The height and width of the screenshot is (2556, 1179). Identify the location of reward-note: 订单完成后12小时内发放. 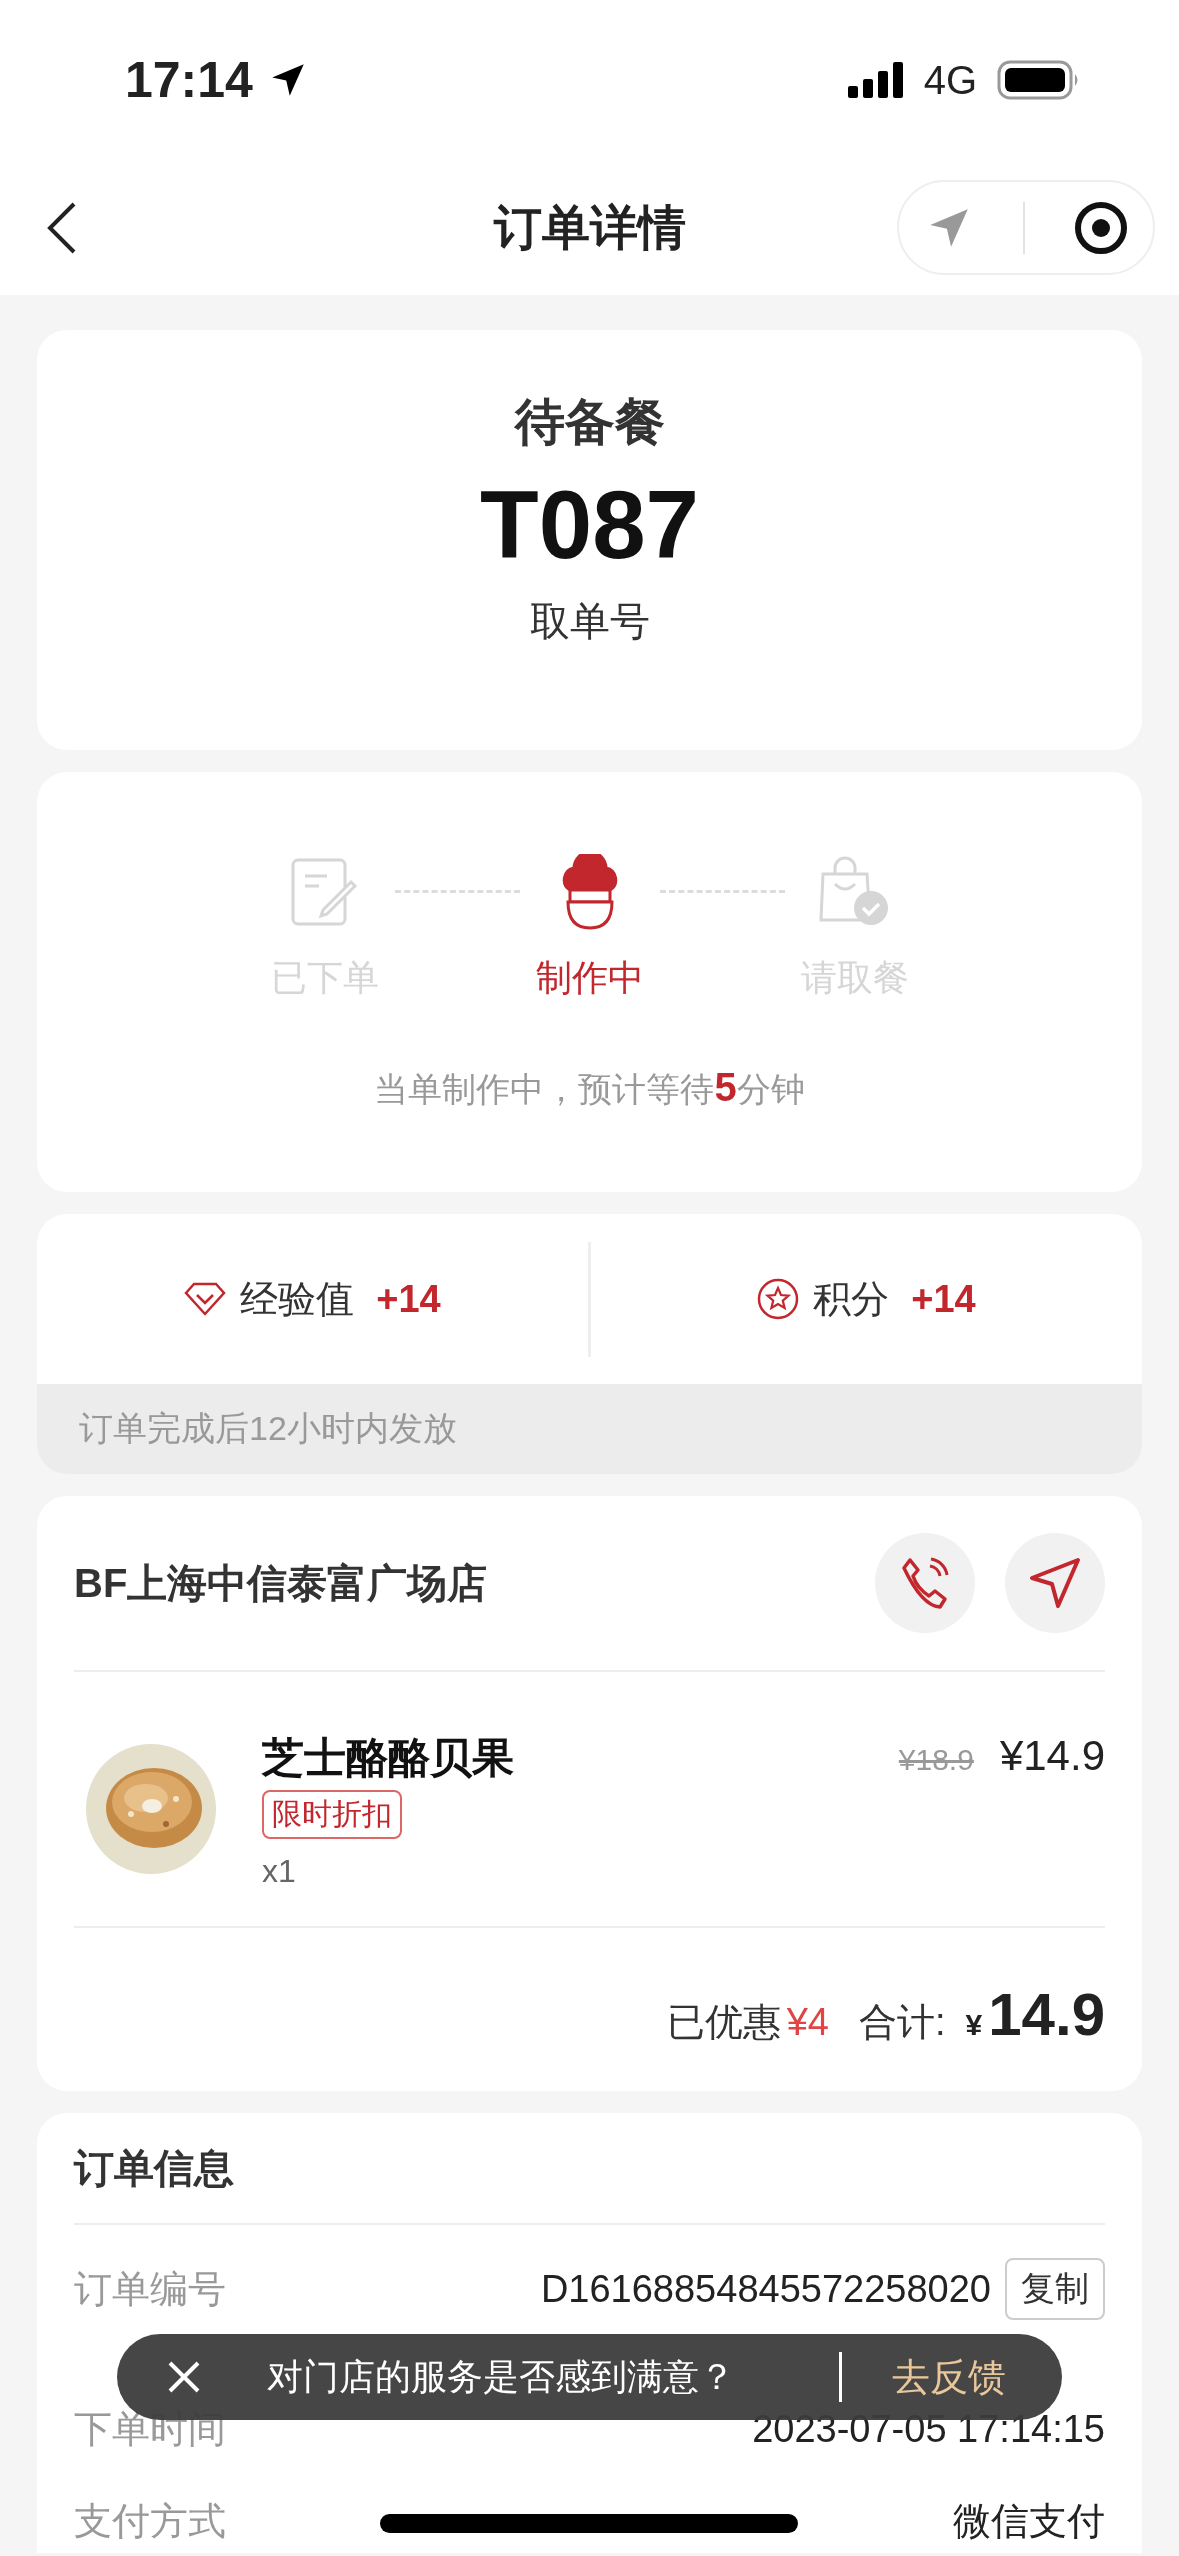
(589, 1429).